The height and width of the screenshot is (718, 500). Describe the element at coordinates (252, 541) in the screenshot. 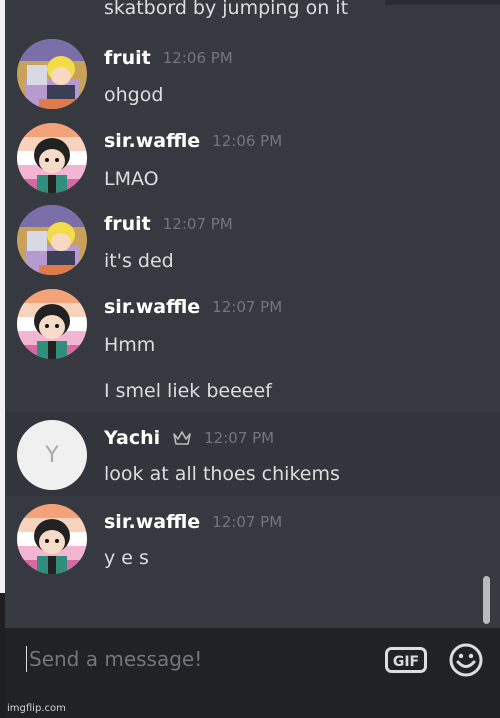

I see `message-group: sir.waffle 12:07 PM y e s` at that location.